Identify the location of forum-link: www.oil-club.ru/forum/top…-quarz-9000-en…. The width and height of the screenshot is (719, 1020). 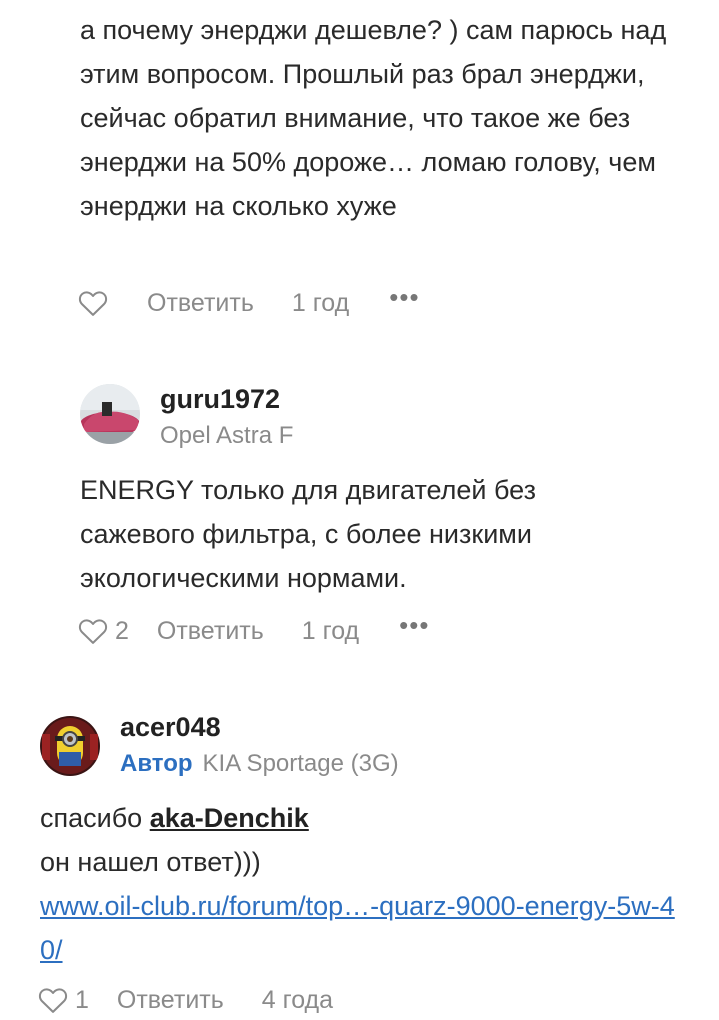
(357, 928).